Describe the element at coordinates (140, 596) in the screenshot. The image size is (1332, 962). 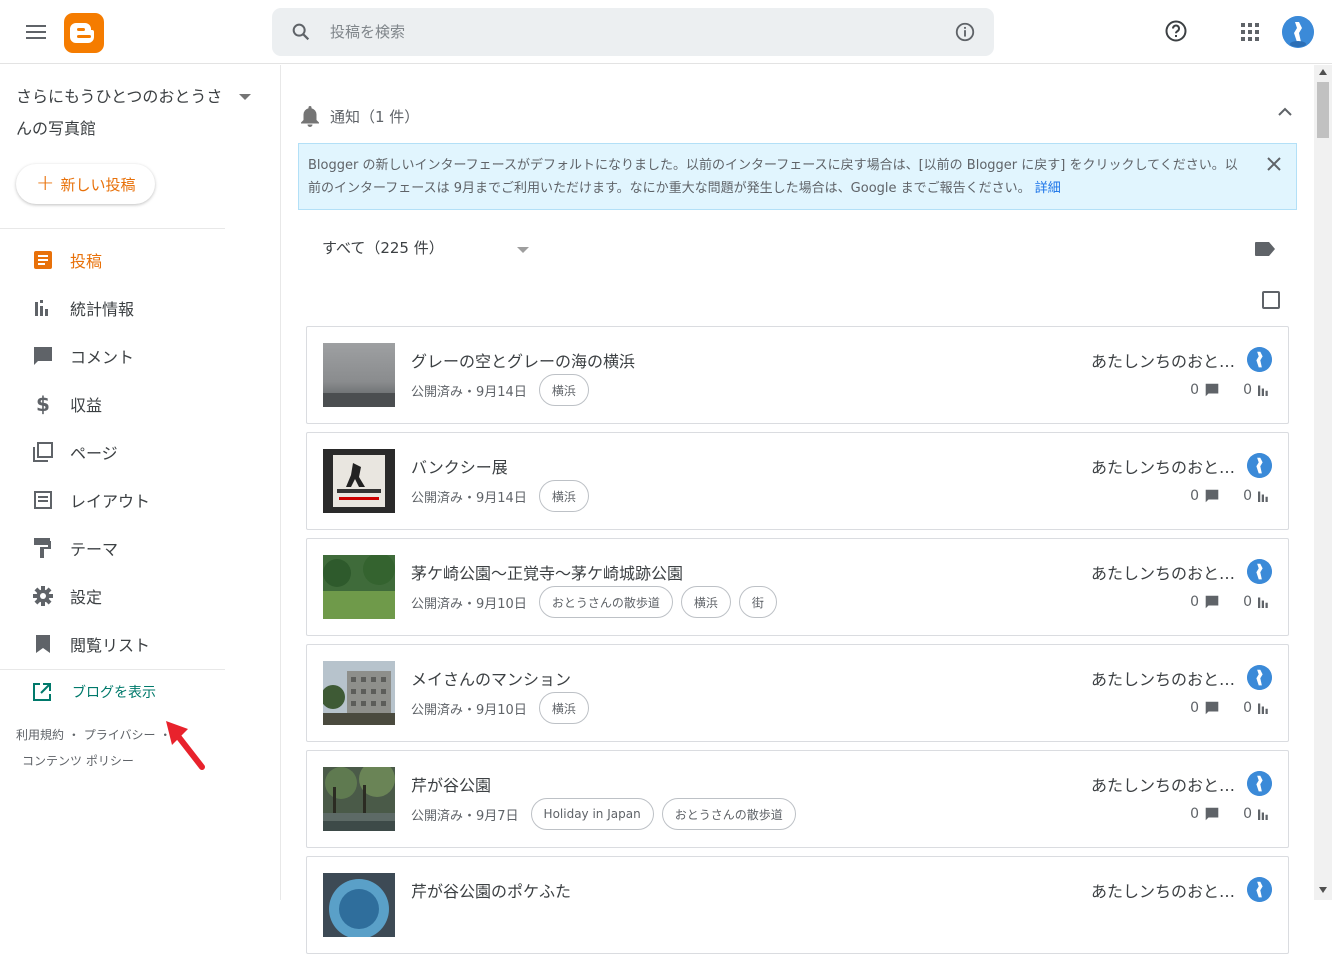
I see `sidebar-item-settings: 設定` at that location.